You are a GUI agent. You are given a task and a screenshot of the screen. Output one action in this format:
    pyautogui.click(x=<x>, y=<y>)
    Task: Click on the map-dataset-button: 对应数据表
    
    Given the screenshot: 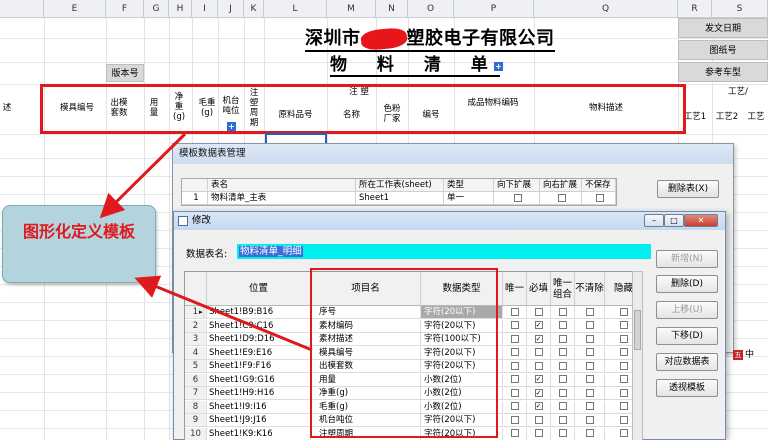 What is the action you would take?
    pyautogui.click(x=687, y=362)
    